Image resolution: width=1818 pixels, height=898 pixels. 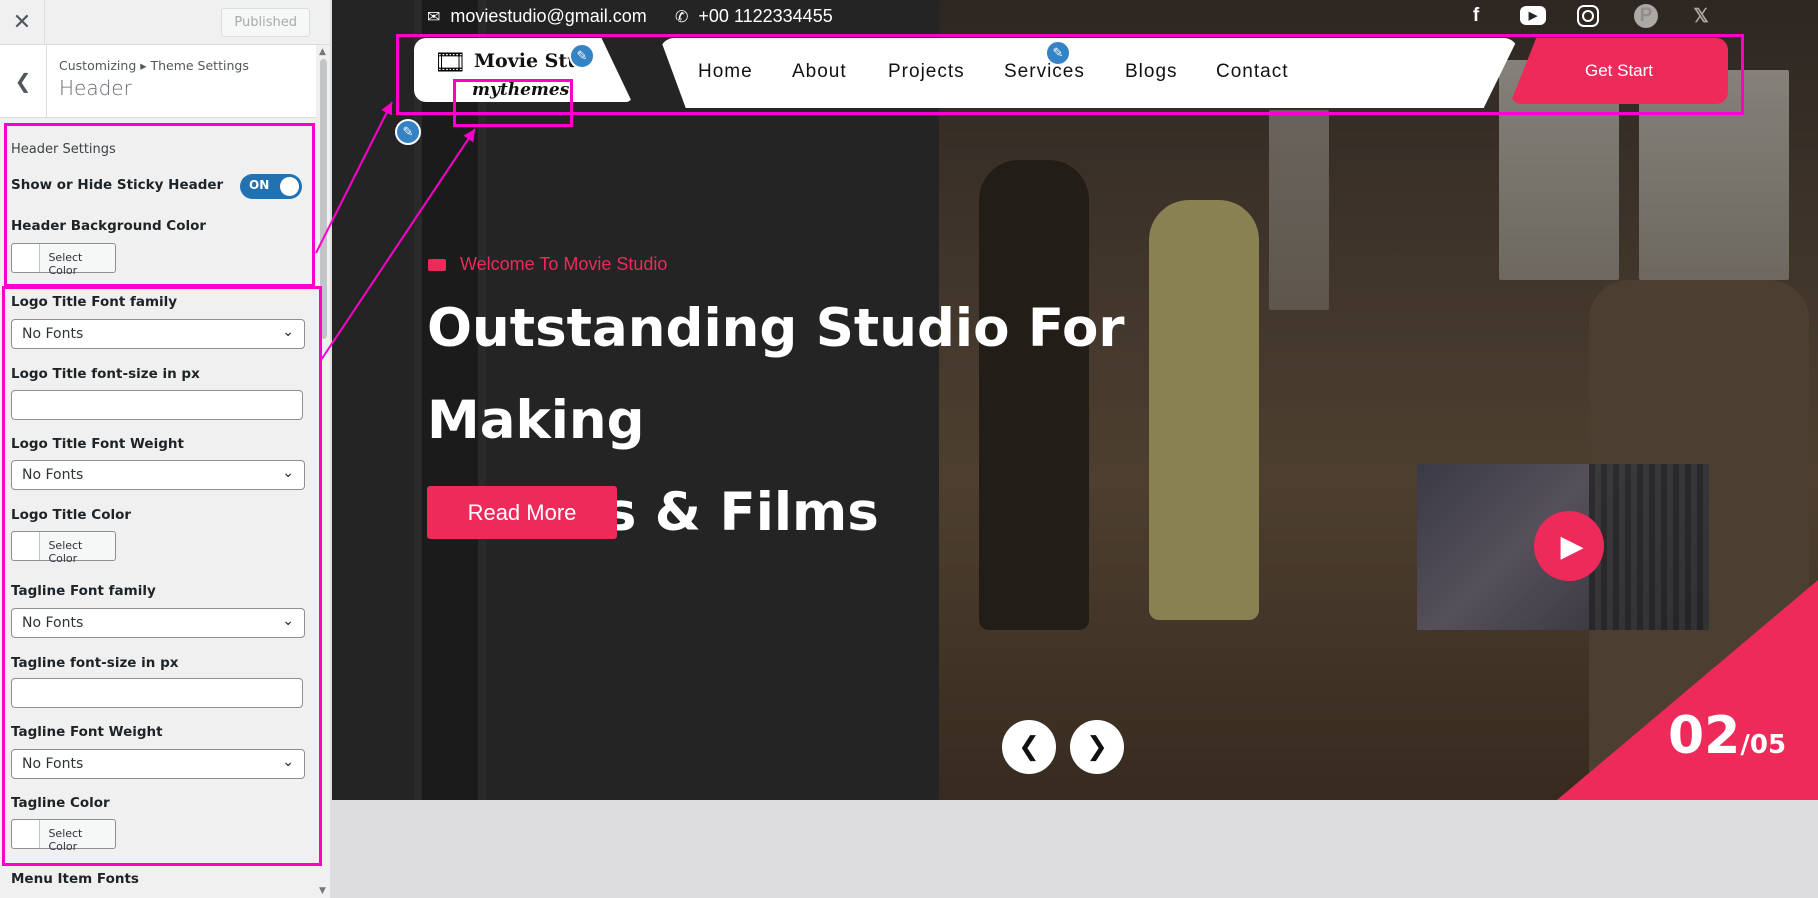 What do you see at coordinates (322, 52) in the screenshot?
I see `scroll-up-icon: ▲` at bounding box center [322, 52].